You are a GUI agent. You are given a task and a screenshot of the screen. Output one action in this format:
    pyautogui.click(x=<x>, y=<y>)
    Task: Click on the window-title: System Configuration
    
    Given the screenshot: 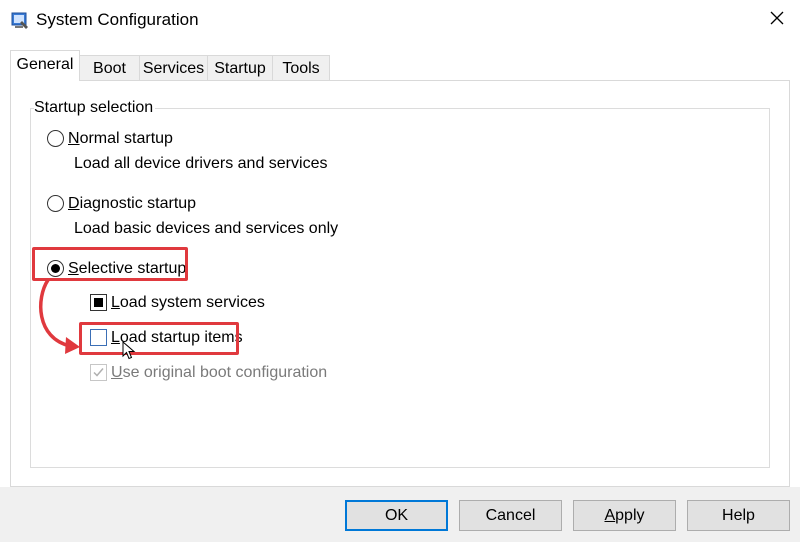 What is the action you would take?
    pyautogui.click(x=117, y=19)
    